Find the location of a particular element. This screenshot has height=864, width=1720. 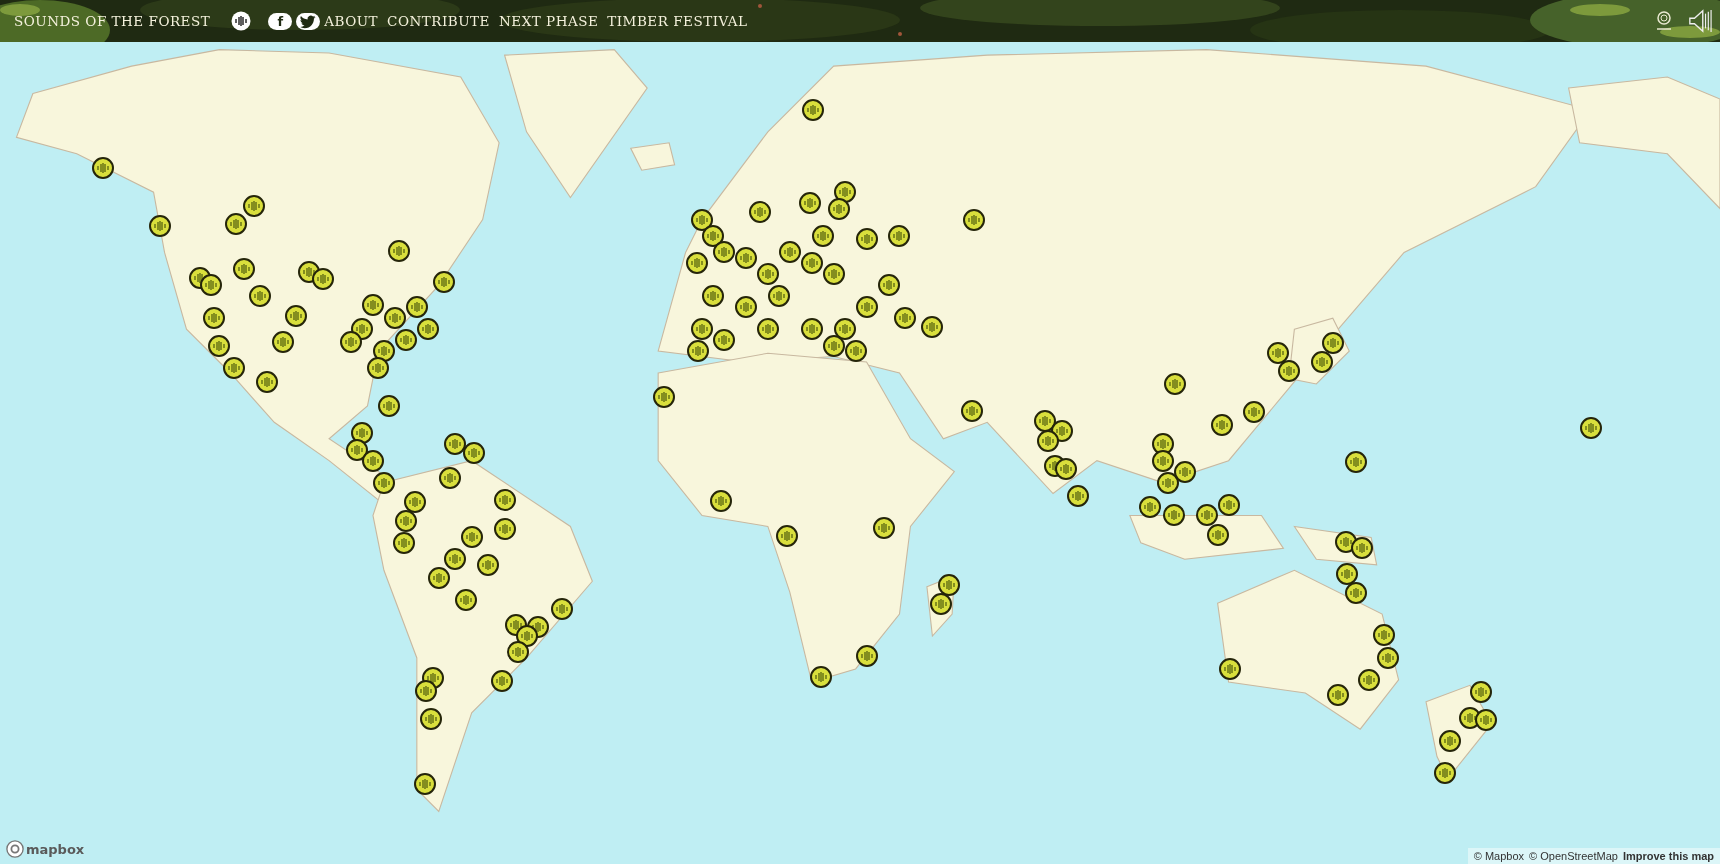

attribution-link: Improve this map is located at coordinates (1668, 856).